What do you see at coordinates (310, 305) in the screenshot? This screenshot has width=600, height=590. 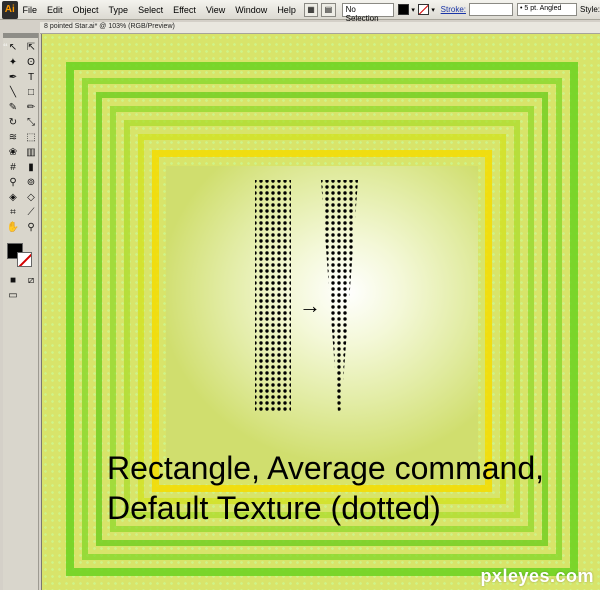 I see `right-arrow-icon: →` at bounding box center [310, 305].